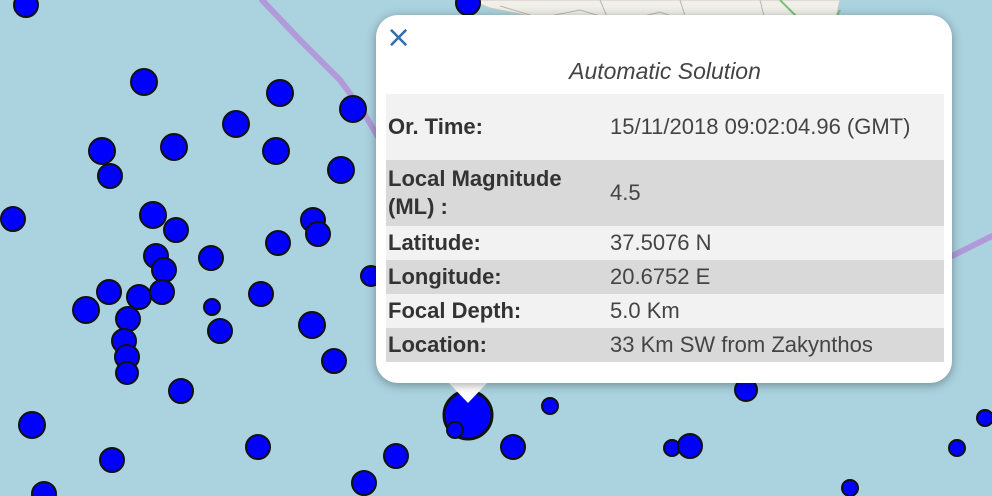  What do you see at coordinates (497, 277) in the screenshot?
I see `longitude-label: Longitude:` at bounding box center [497, 277].